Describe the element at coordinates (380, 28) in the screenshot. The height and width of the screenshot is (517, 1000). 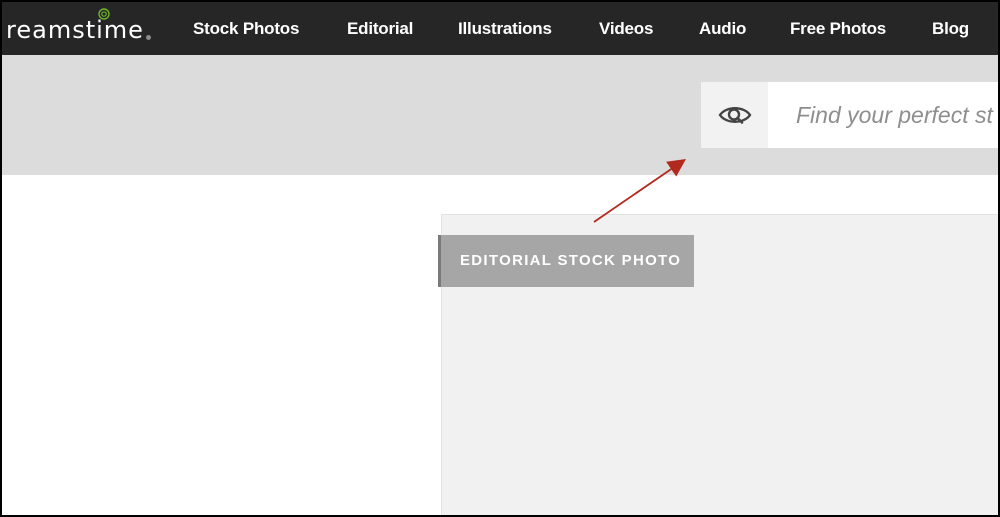
I see `nav-editorial: Editorial` at that location.